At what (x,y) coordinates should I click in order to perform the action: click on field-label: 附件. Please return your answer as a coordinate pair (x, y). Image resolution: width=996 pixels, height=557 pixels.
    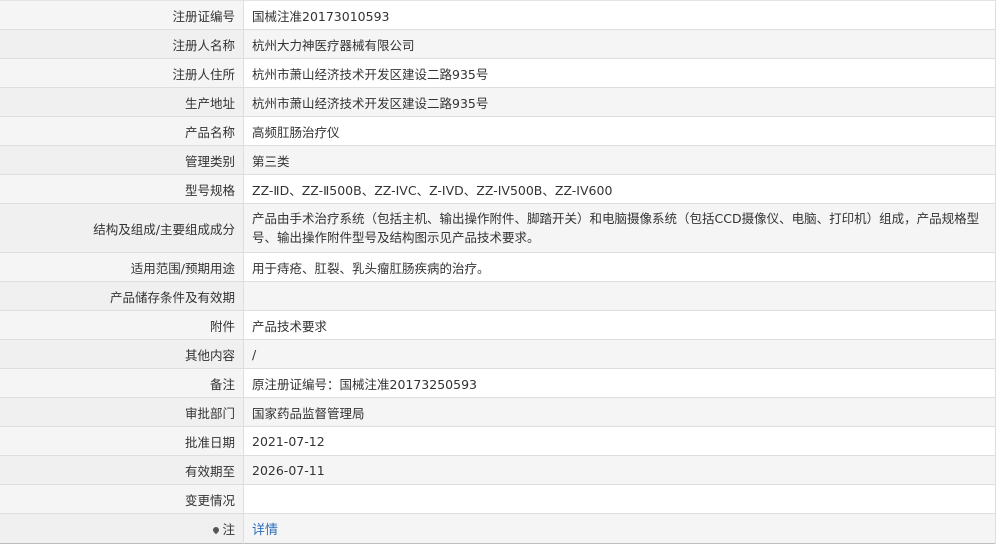
    Looking at the image, I should click on (122, 325).